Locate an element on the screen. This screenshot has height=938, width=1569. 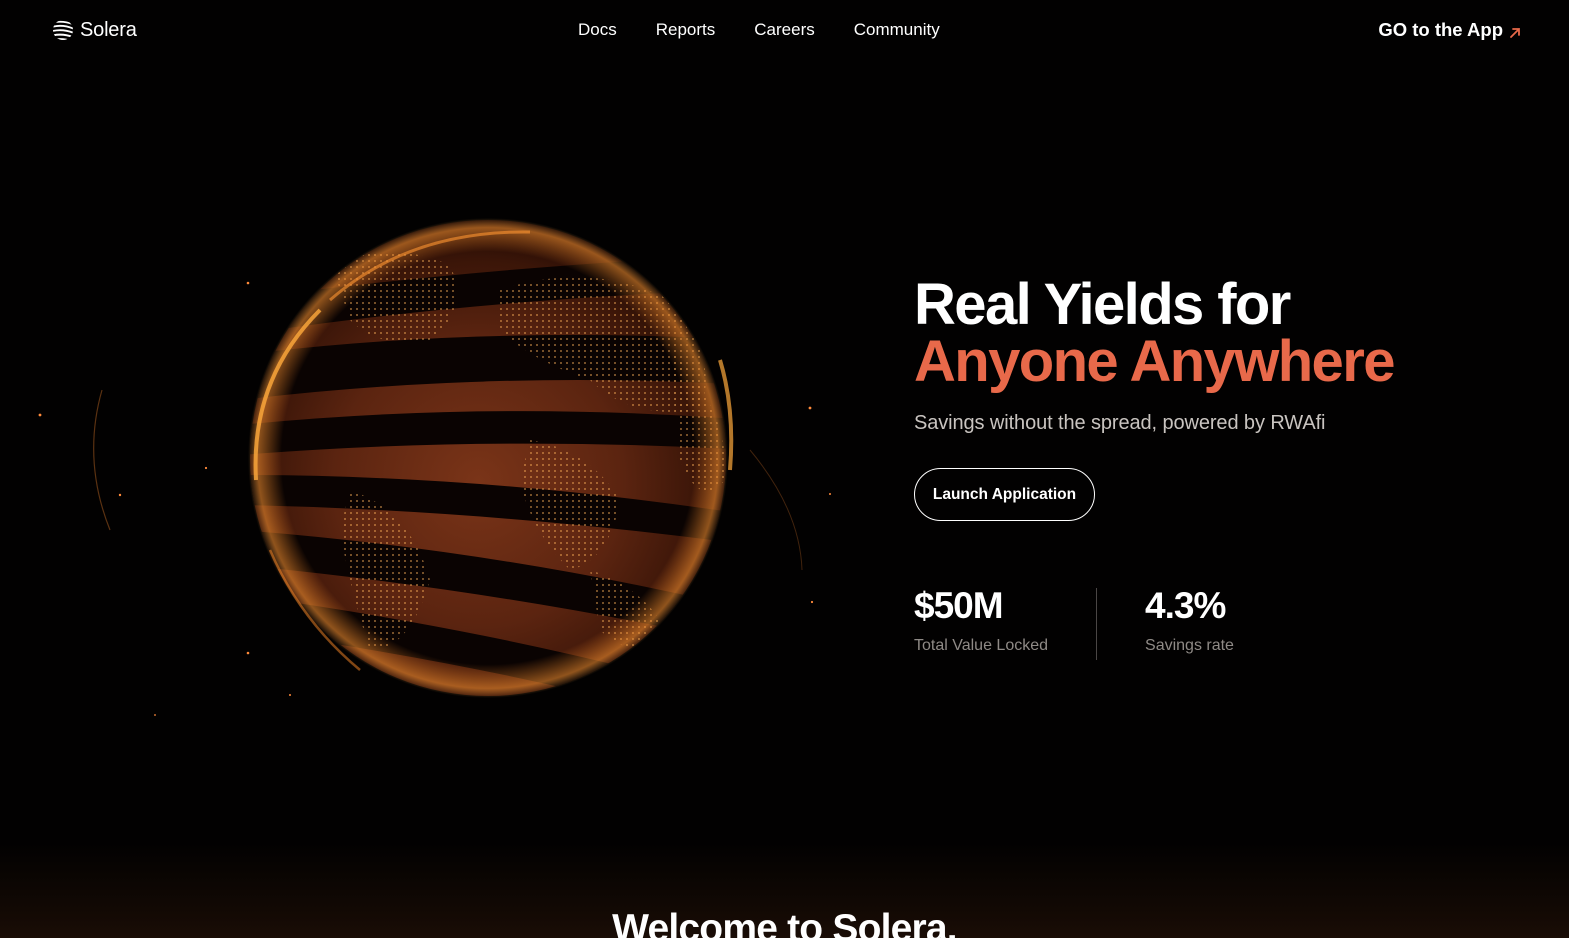
hero-title-line-2: Anyone Anywhere is located at coordinates (1154, 361).